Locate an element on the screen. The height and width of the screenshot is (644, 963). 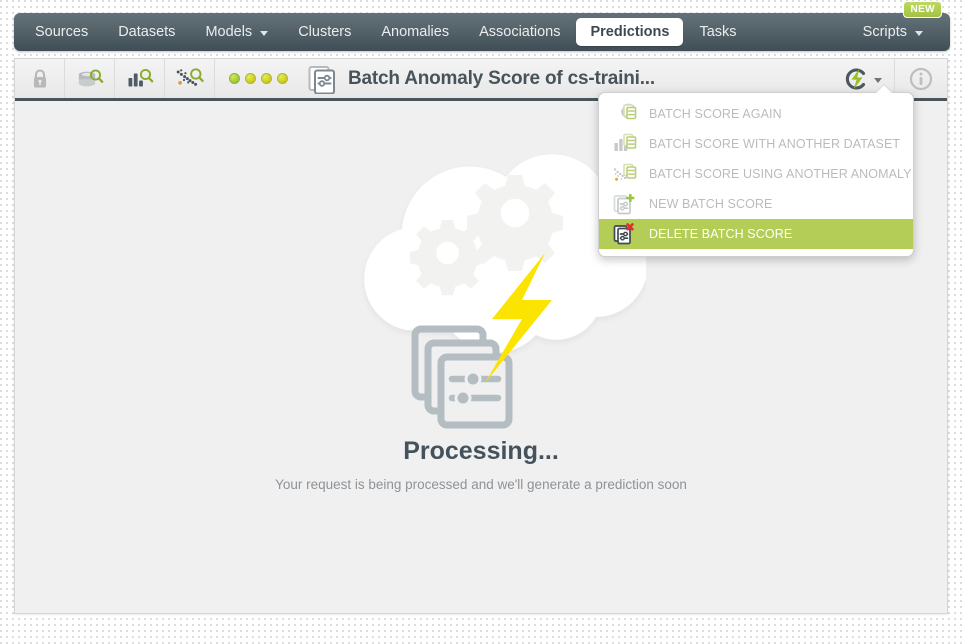
menu-item-delete-batch-score: DELETE BATCH SCORE is located at coordinates (756, 234).